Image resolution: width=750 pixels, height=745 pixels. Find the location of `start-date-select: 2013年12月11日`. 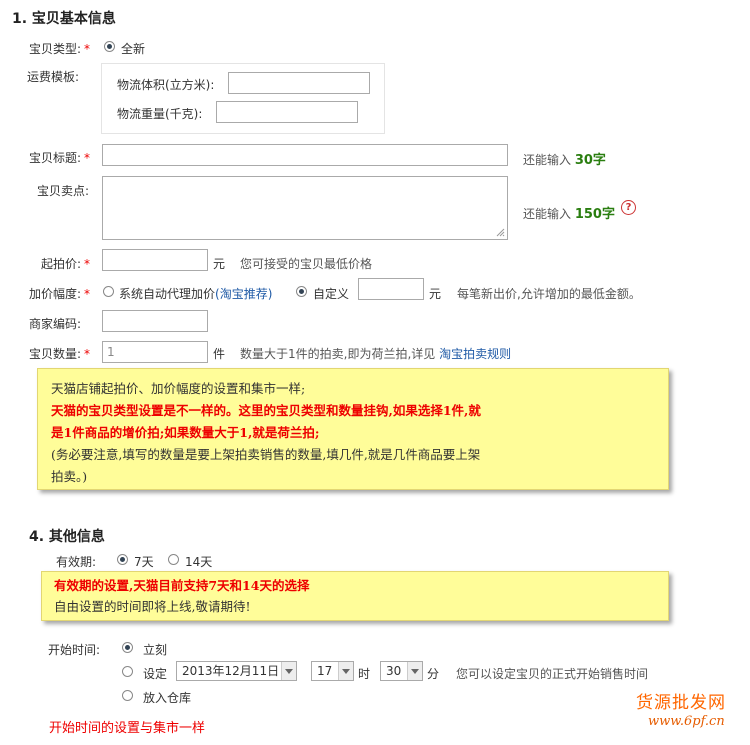

start-date-select: 2013年12月11日 is located at coordinates (236, 671).